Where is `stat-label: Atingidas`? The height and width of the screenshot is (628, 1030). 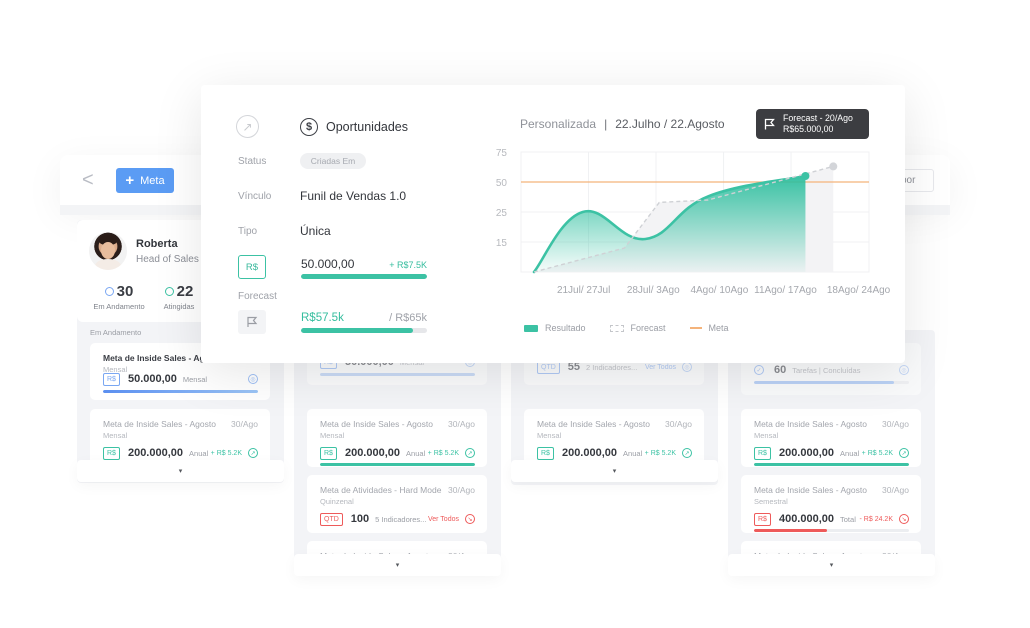 stat-label: Atingidas is located at coordinates (179, 306).